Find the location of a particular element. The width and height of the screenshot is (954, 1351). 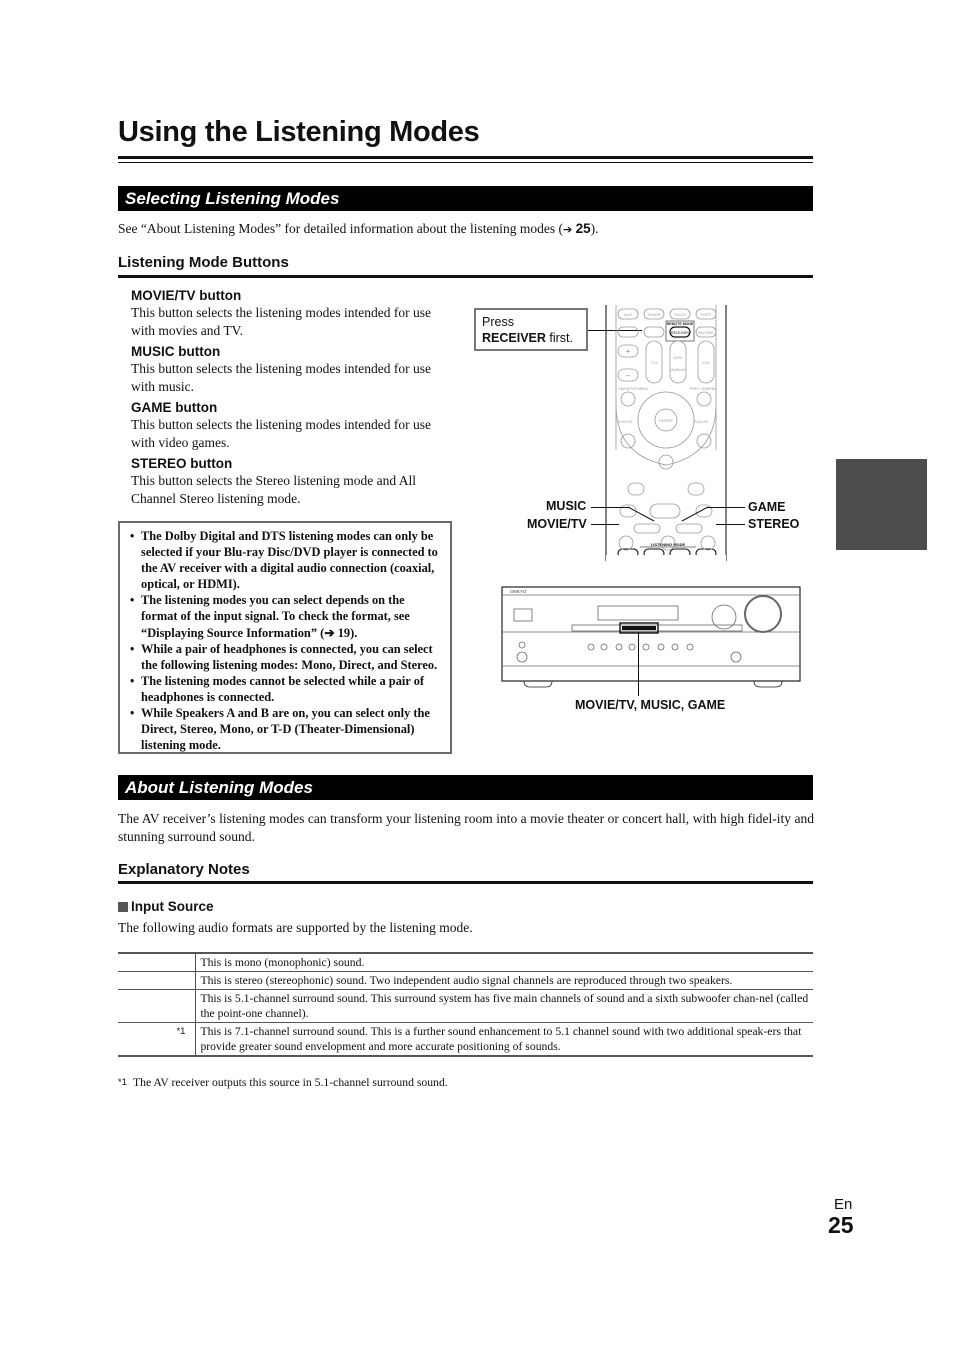

receiver-body is located at coordinates (651, 634).